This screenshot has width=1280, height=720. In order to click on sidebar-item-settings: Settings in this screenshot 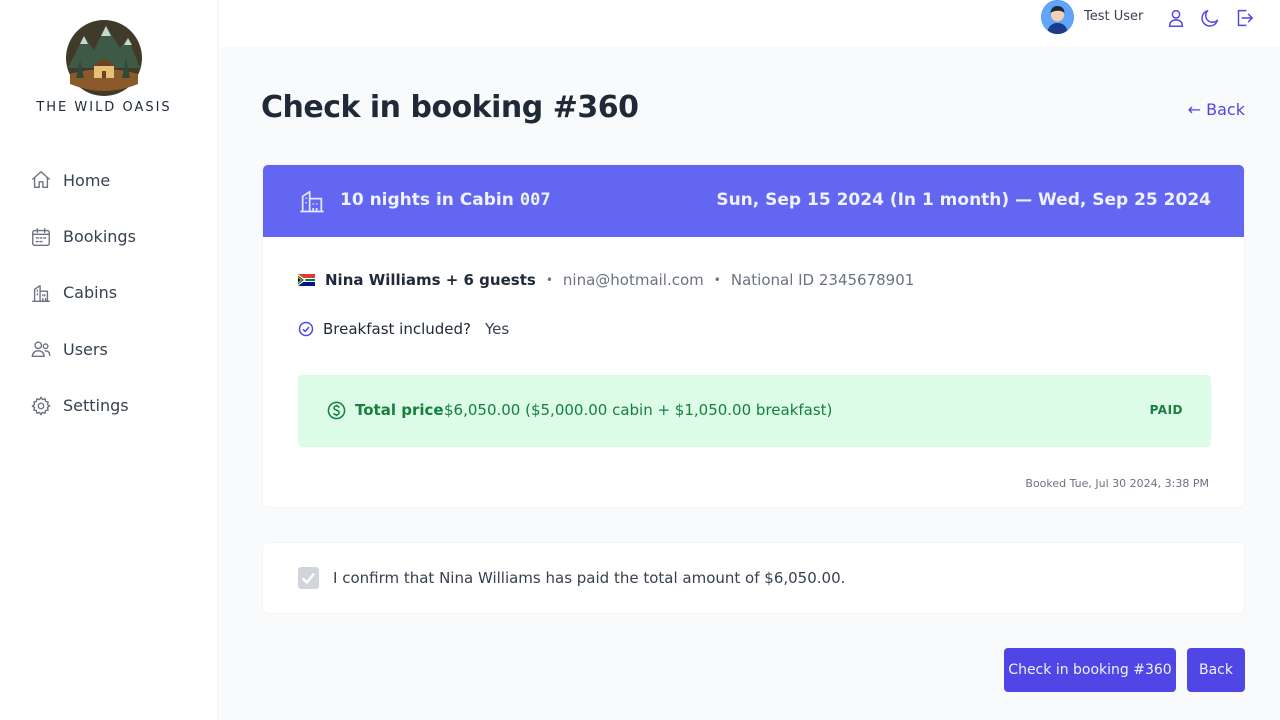, I will do `click(115, 406)`.